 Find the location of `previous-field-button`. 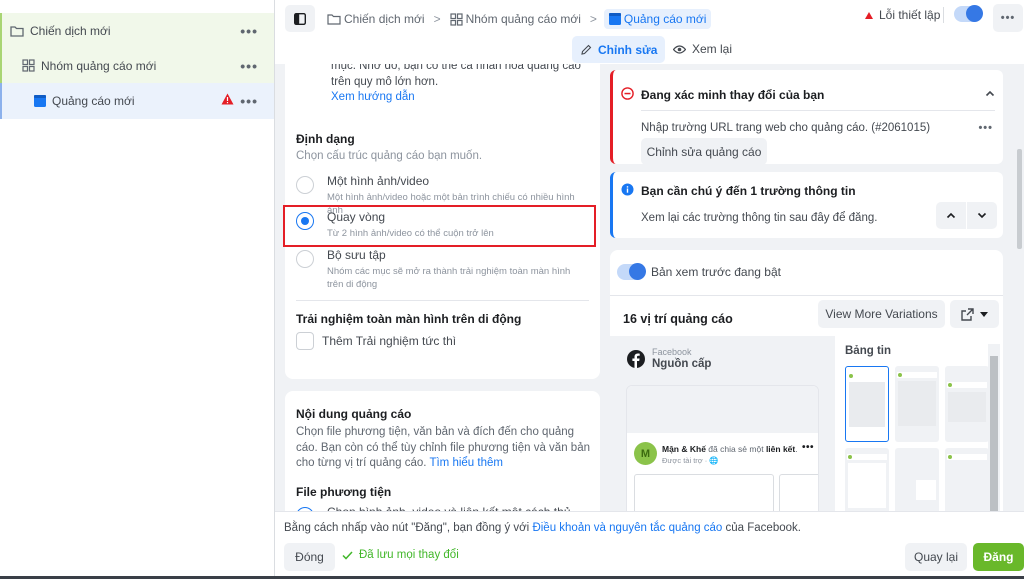

previous-field-button is located at coordinates (951, 215).